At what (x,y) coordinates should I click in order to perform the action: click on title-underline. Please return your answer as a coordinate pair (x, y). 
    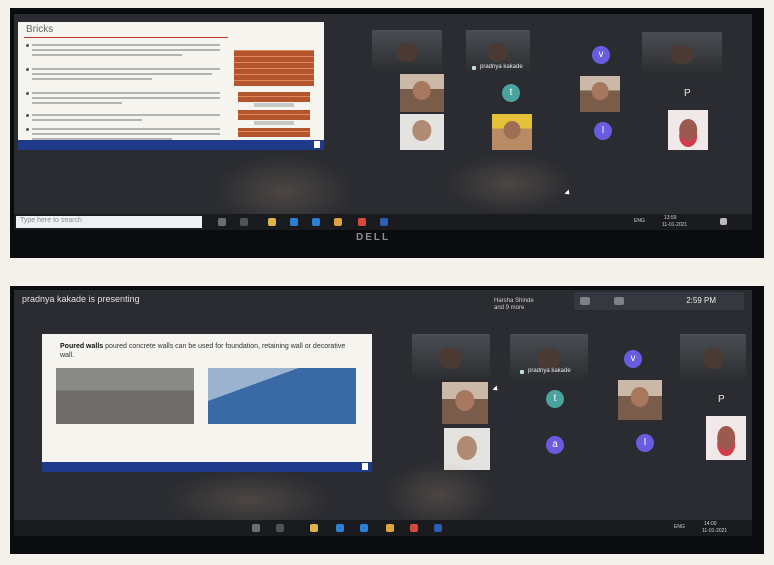
    Looking at the image, I should click on (126, 37).